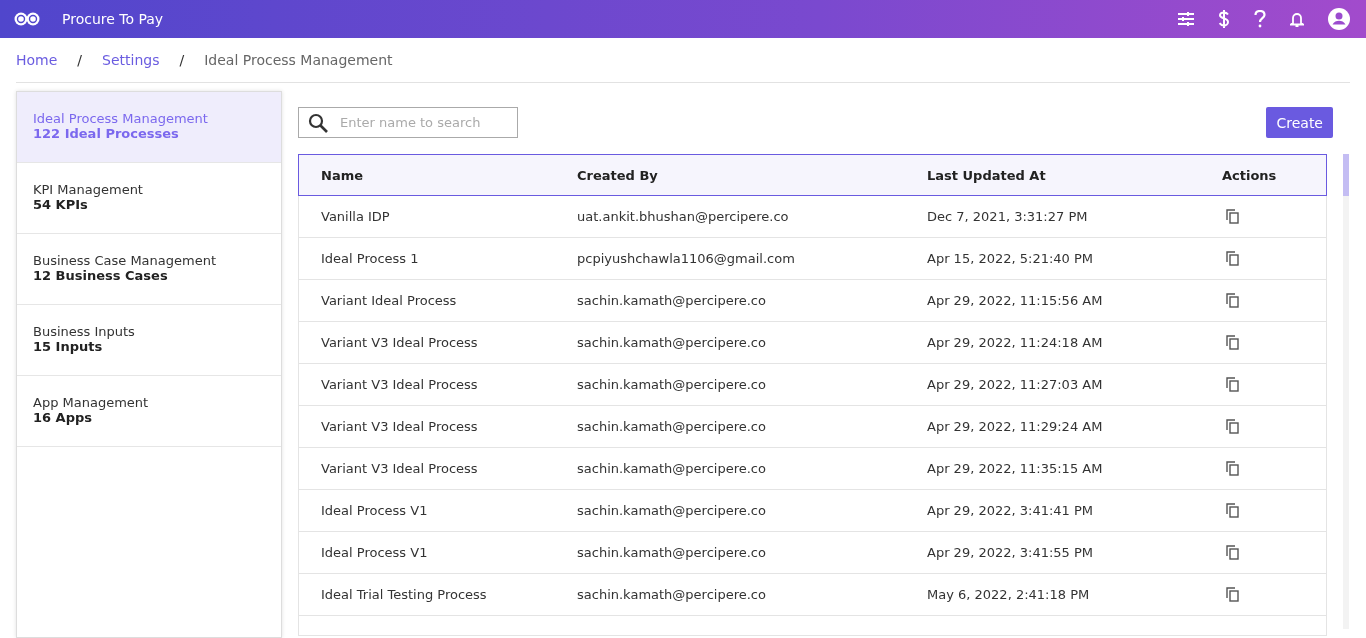 The width and height of the screenshot is (1366, 638). I want to click on sliders-icon, so click(1186, 19).